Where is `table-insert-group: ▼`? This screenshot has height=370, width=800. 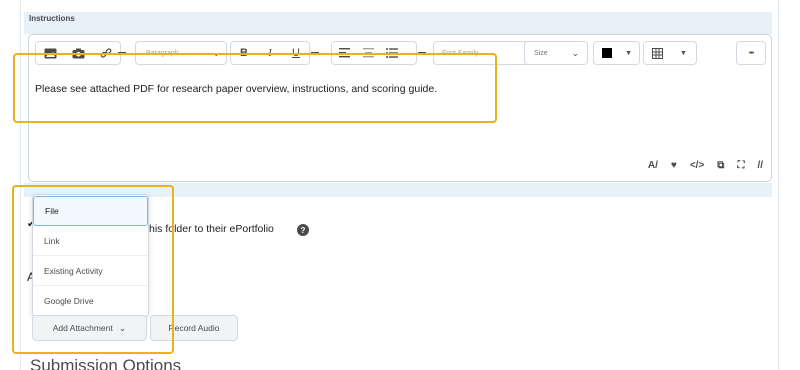 table-insert-group: ▼ is located at coordinates (670, 53).